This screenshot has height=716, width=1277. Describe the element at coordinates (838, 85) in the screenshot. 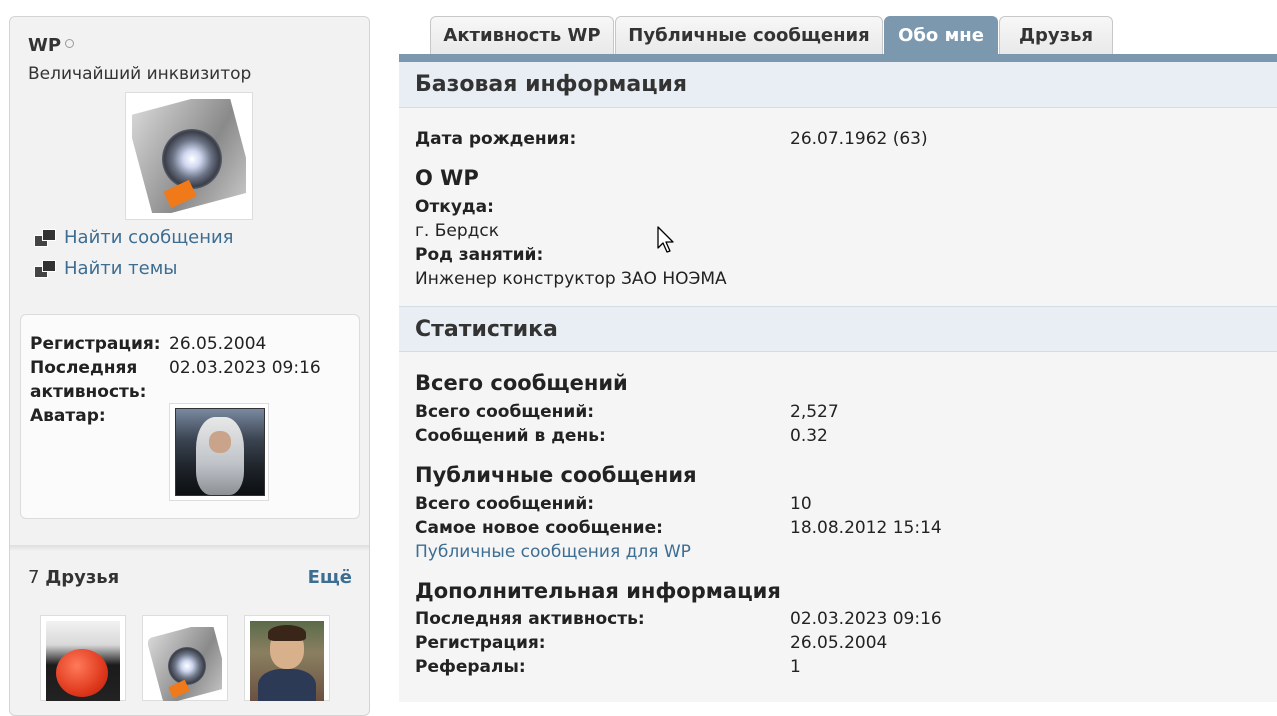

I see `basic-info-header: Базовая информация` at that location.